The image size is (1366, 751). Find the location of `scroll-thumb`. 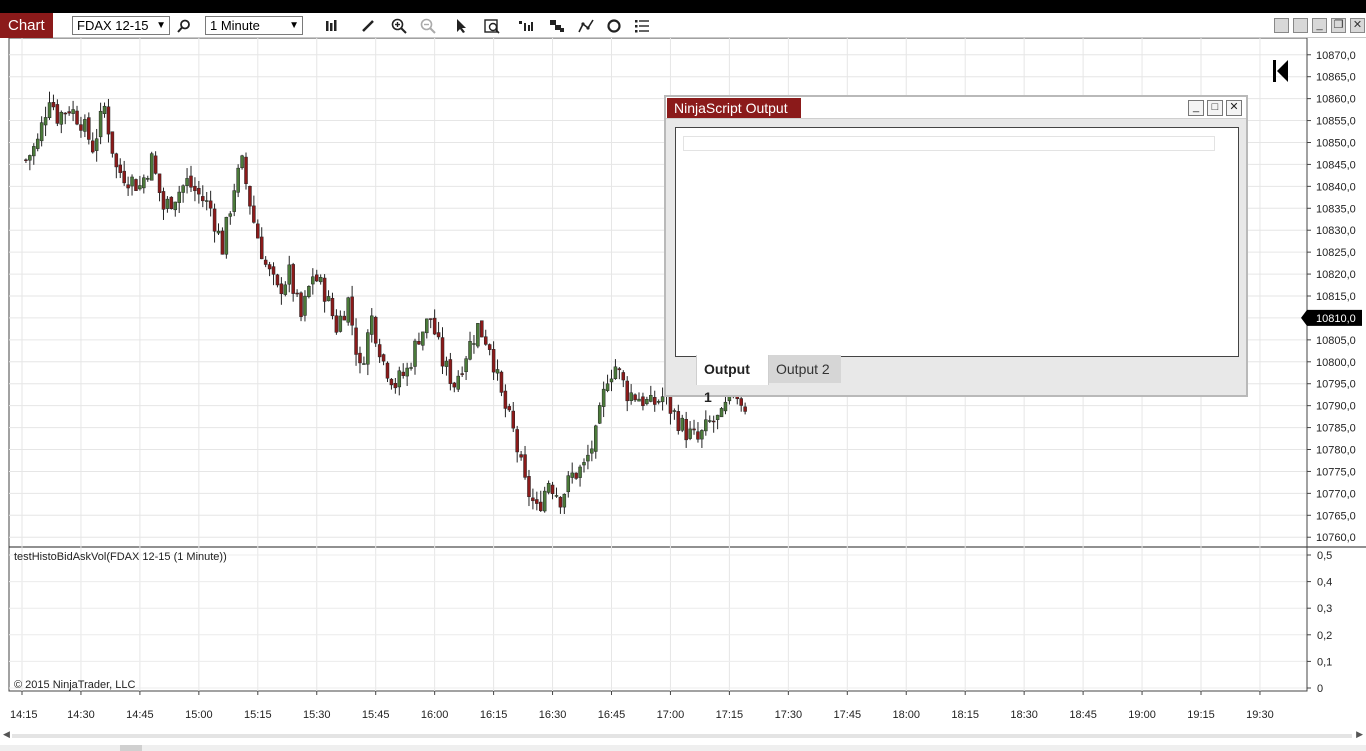

scroll-thumb is located at coordinates (131, 748).